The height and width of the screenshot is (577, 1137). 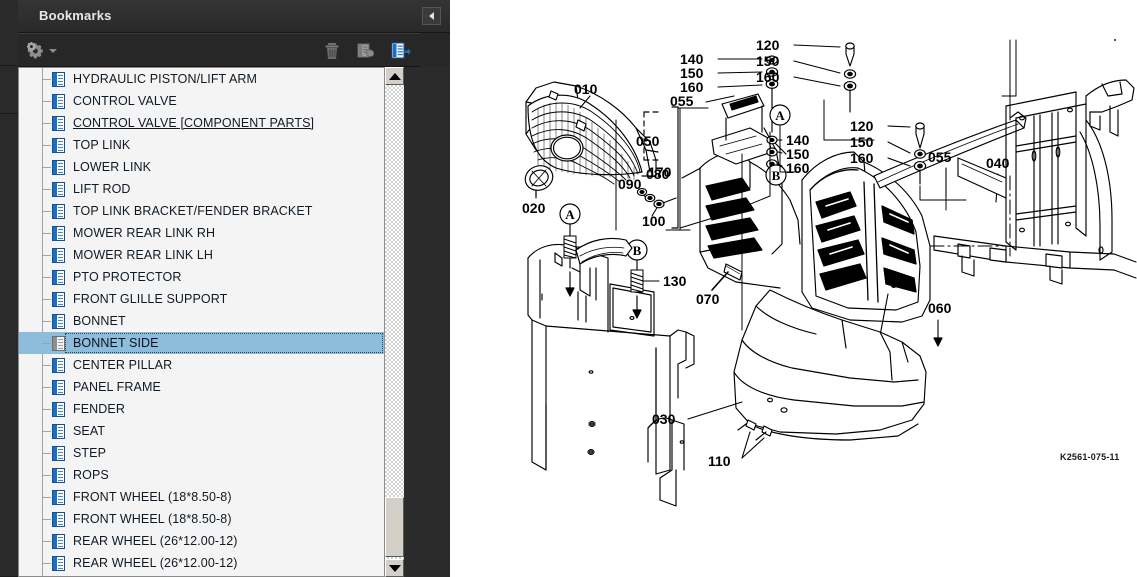 What do you see at coordinates (45, 51) in the screenshot?
I see `bookmark-options-button` at bounding box center [45, 51].